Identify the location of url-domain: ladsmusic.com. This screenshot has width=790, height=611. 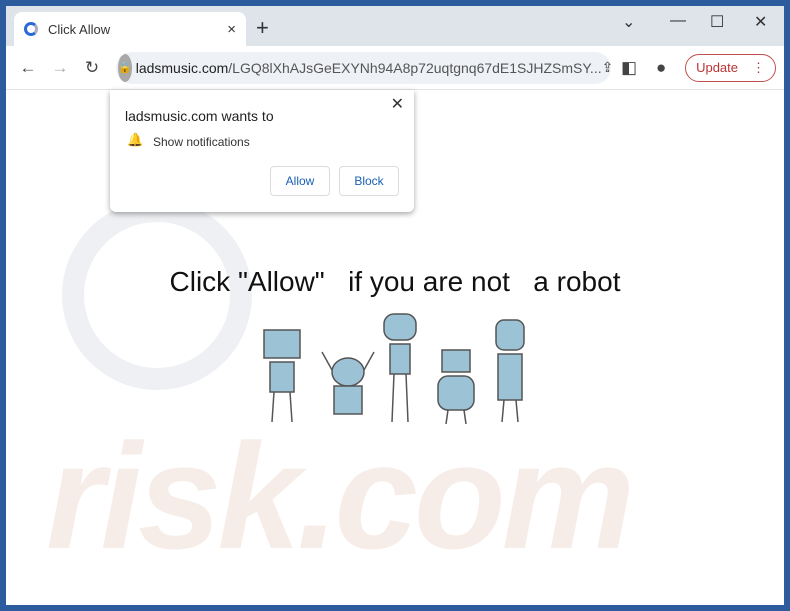
(182, 67).